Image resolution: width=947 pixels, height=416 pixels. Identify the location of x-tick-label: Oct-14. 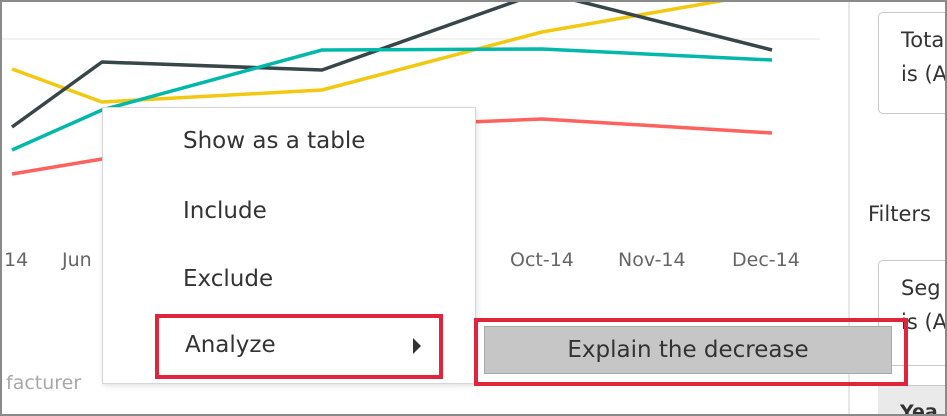
(542, 260).